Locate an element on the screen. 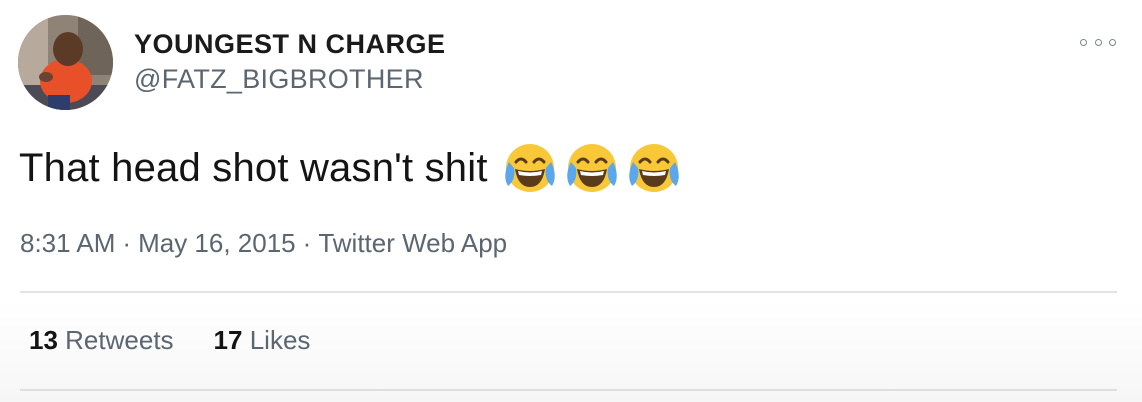 The width and height of the screenshot is (1142, 402). tweet-date: May 16, 2015 is located at coordinates (217, 243).